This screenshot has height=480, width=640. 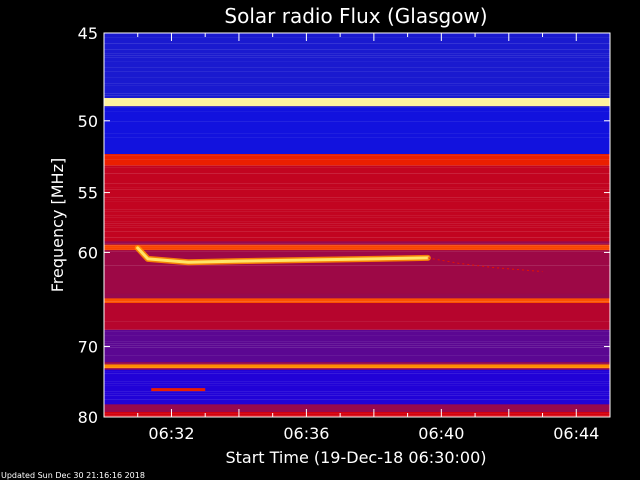 I want to click on chart-title: Solar radio Flux (Glasgow), so click(x=355, y=16).